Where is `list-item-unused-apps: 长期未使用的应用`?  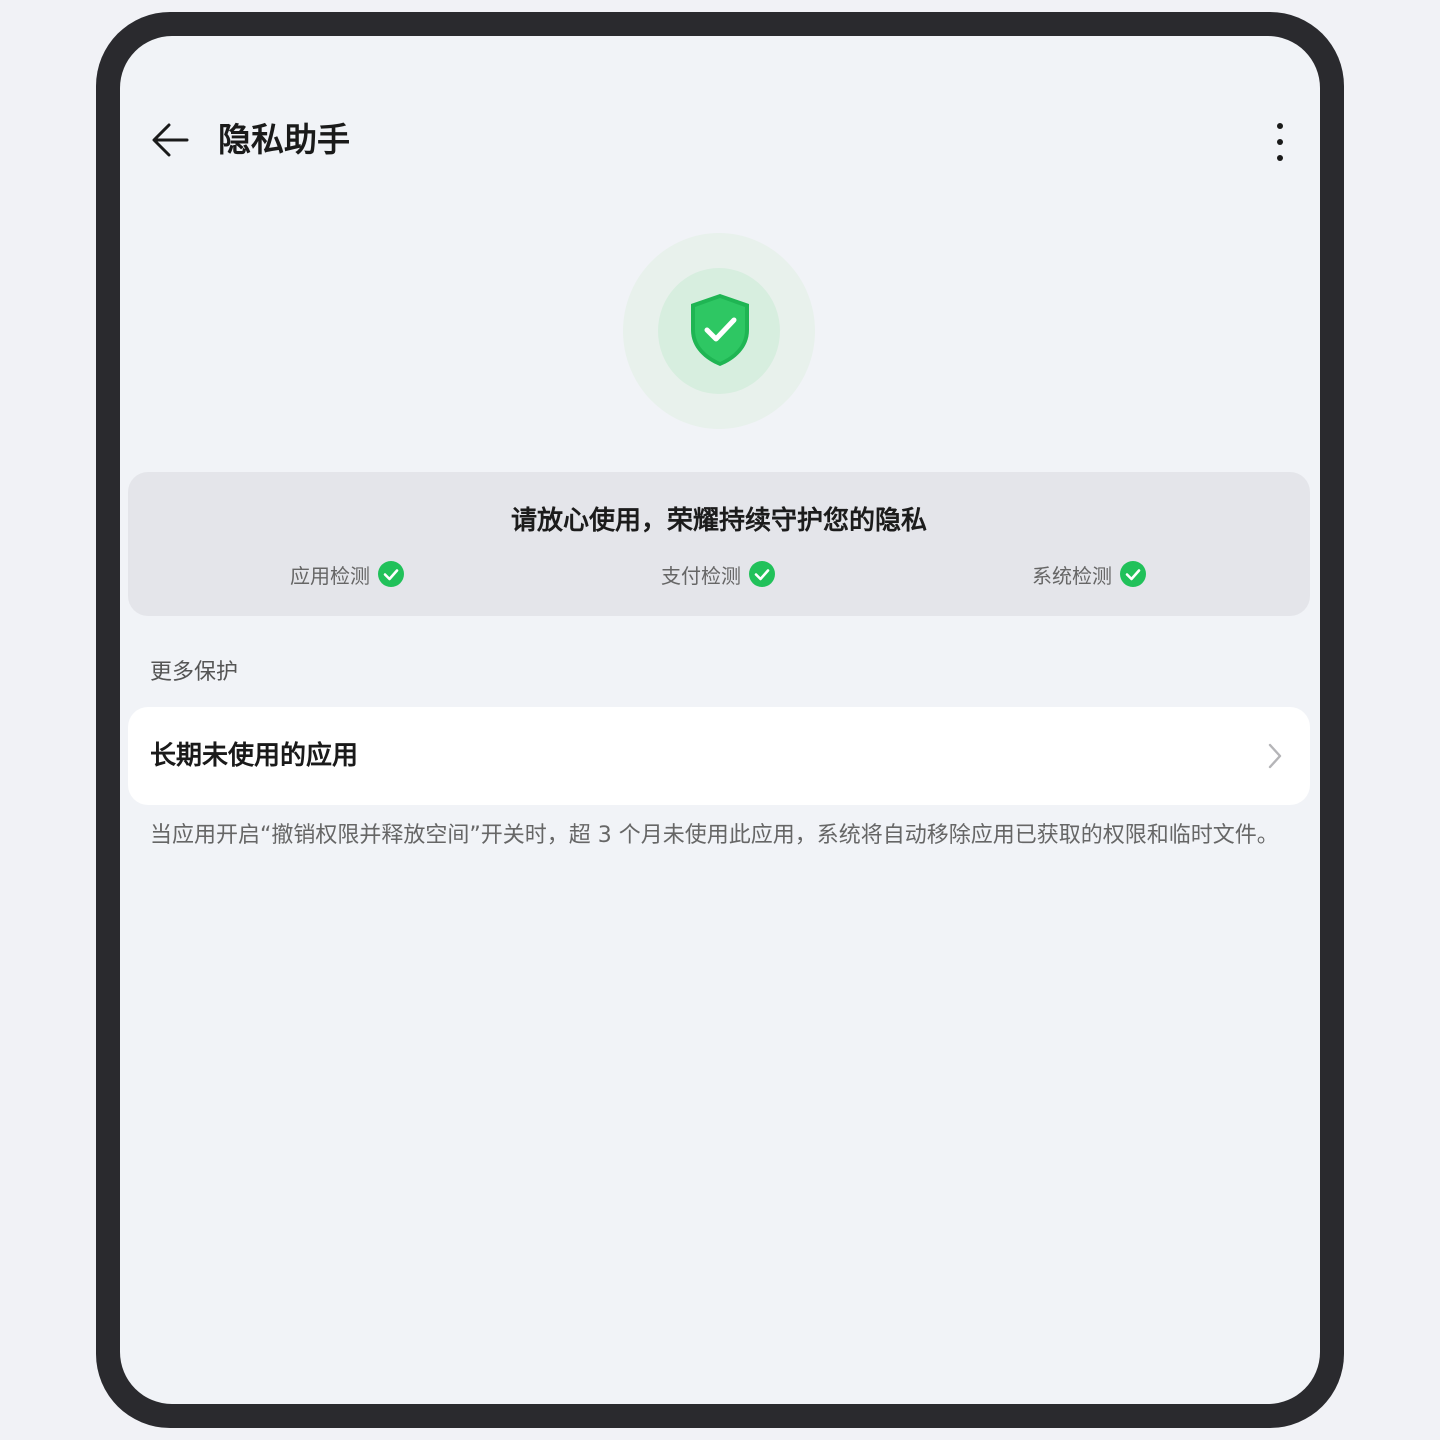 list-item-unused-apps: 长期未使用的应用 is located at coordinates (719, 756).